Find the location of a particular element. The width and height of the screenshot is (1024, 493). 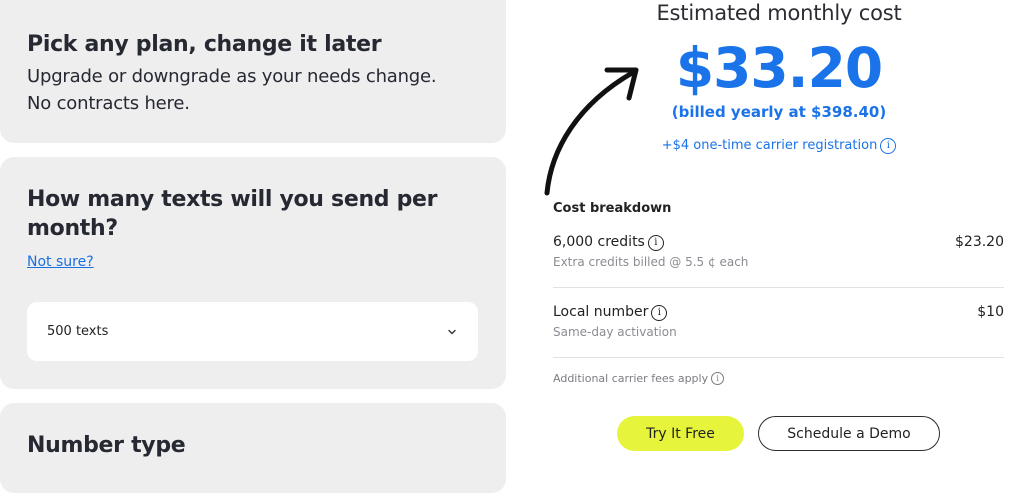

local-number-subtext: Same-day activation is located at coordinates (615, 332).